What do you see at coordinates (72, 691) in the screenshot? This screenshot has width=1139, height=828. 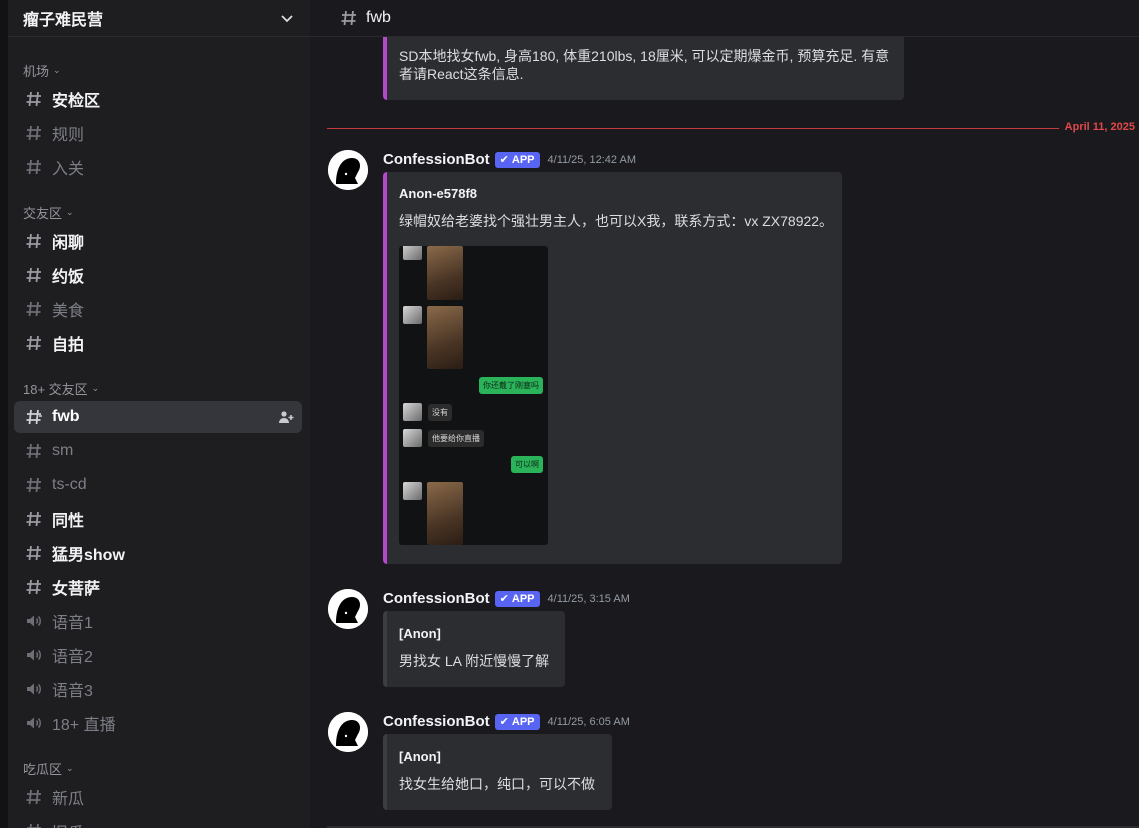 I see `channel-label: 语音3` at bounding box center [72, 691].